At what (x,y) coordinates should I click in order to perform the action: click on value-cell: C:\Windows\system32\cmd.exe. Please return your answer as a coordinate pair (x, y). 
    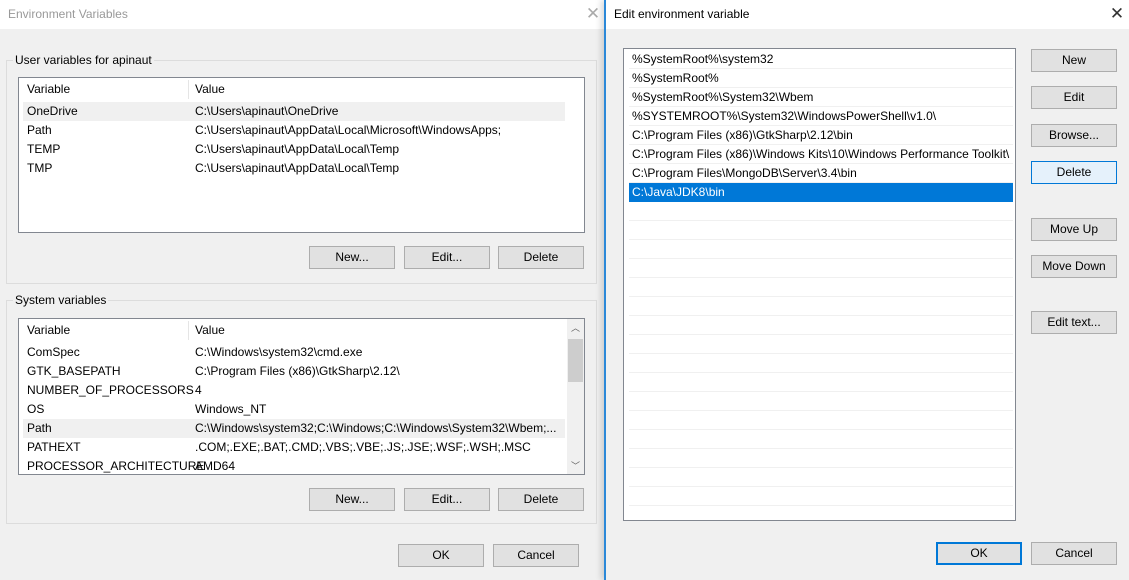
    Looking at the image, I should click on (279, 352).